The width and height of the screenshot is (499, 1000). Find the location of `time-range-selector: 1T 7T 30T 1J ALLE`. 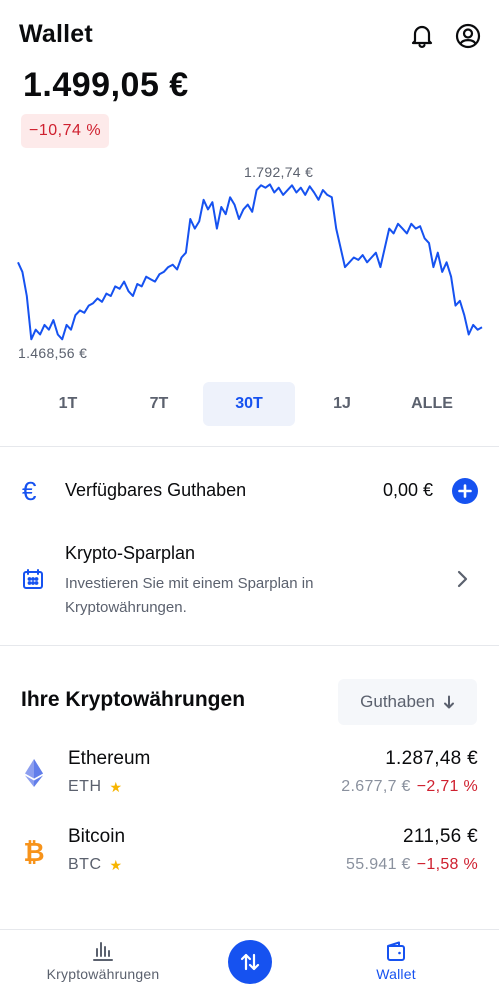

time-range-selector: 1T 7T 30T 1J ALLE is located at coordinates (249, 404).